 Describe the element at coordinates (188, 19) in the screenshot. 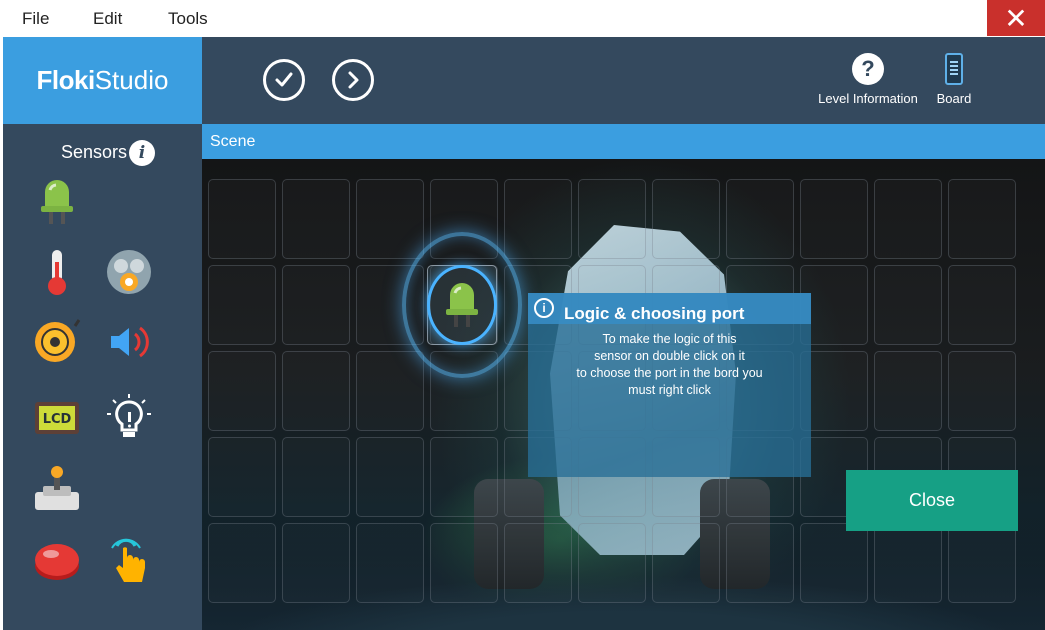

I see `menu-tools: Tools` at that location.